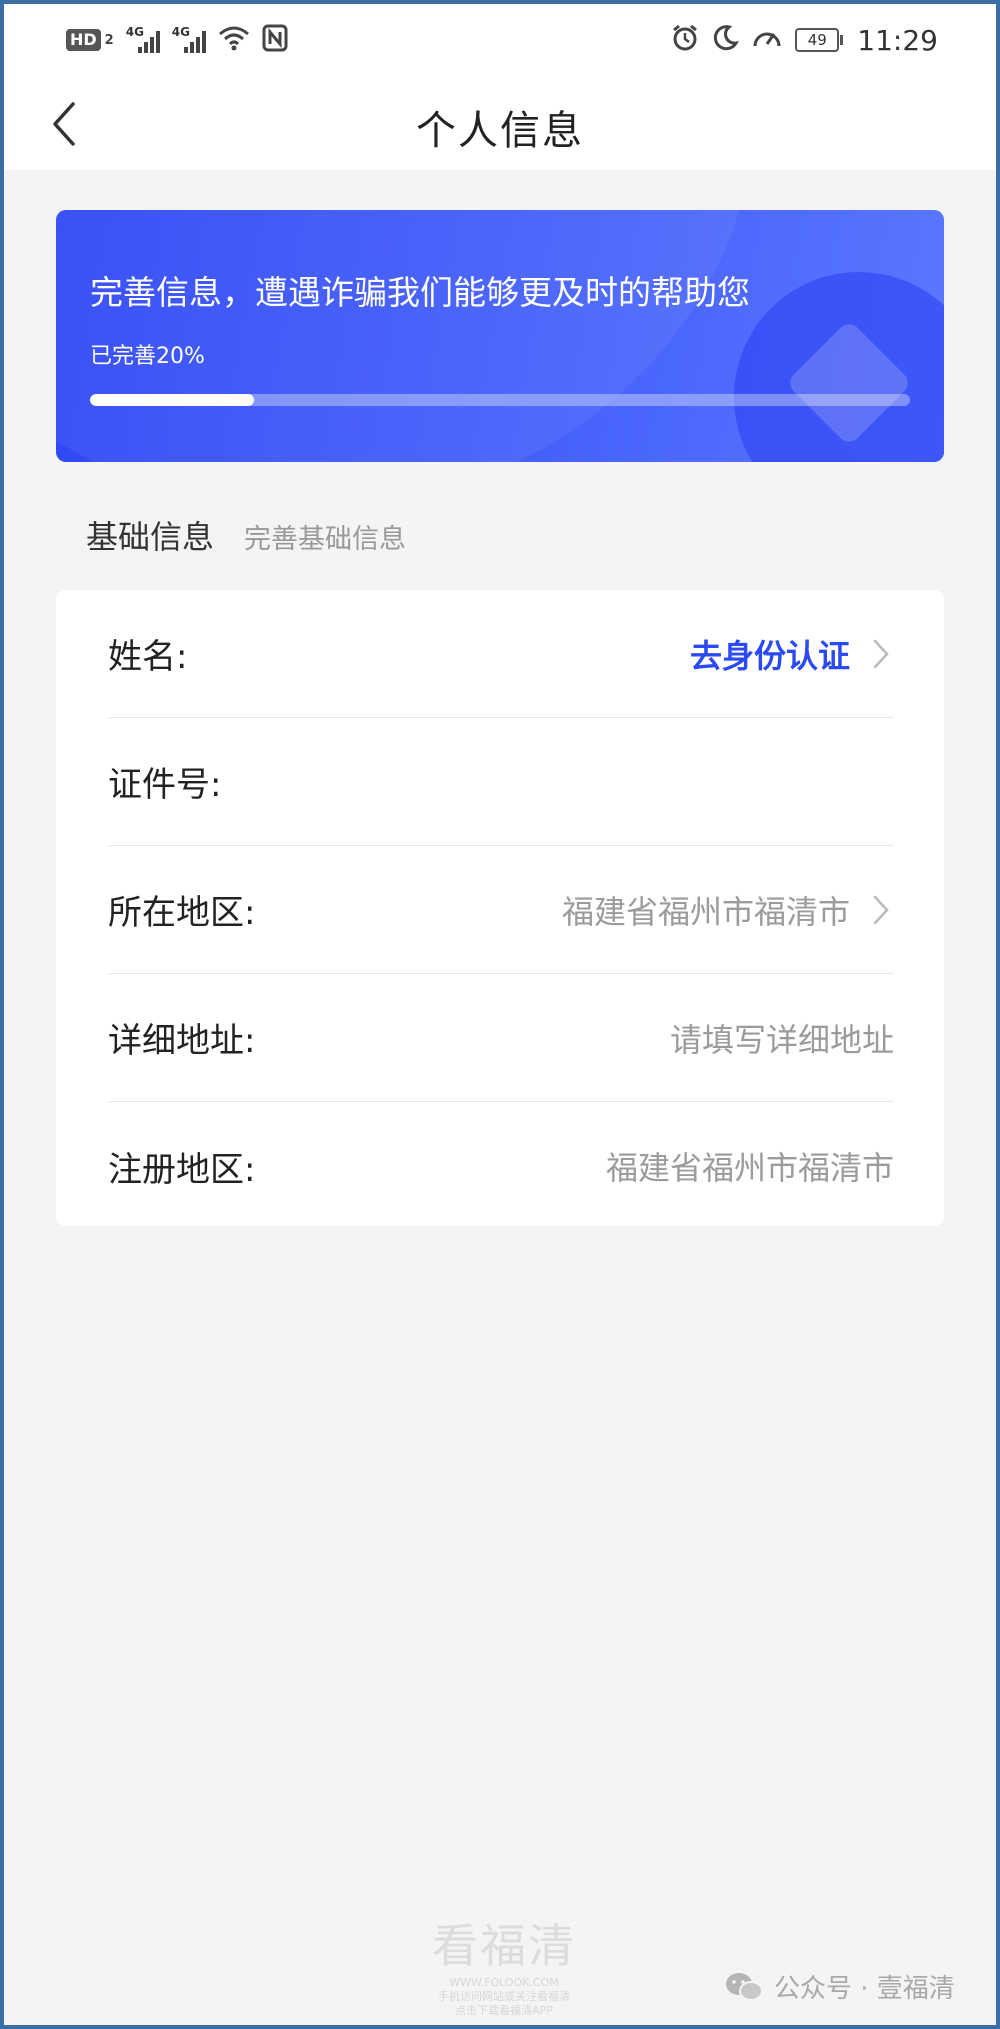  I want to click on identity-verify-link: 去身份认证, so click(792, 654).